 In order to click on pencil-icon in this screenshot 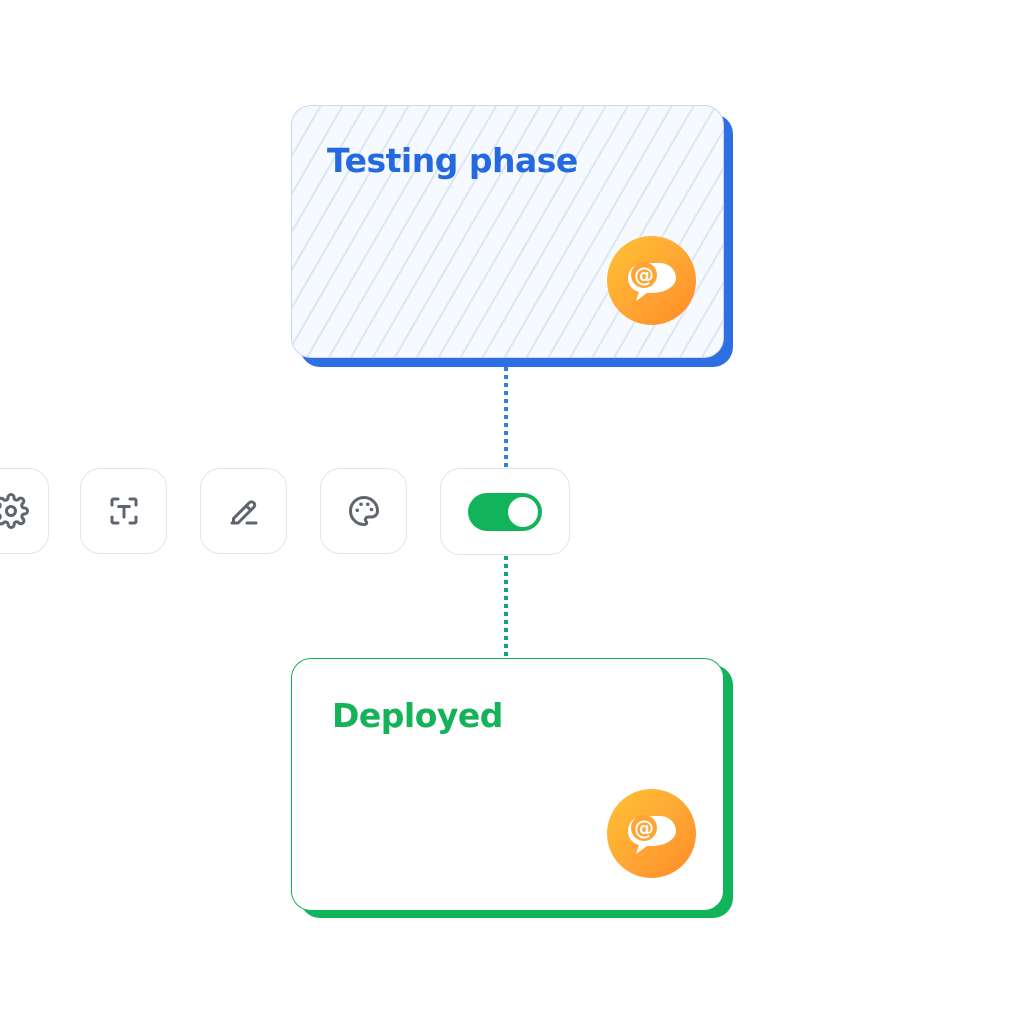, I will do `click(243, 512)`.